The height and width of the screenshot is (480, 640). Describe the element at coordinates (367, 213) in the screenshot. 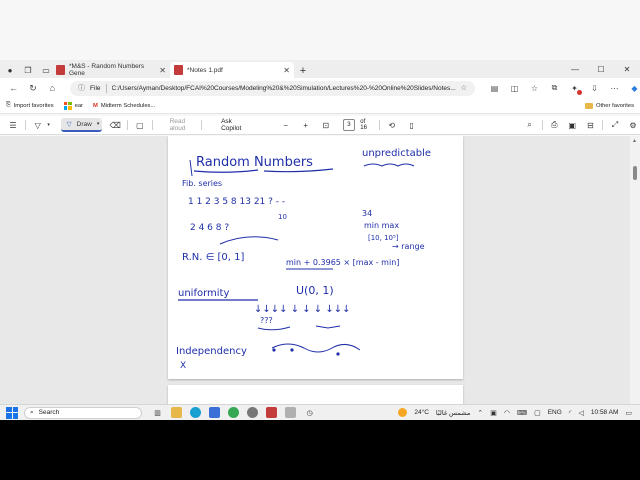

I see `note-thirty-four: 34` at that location.